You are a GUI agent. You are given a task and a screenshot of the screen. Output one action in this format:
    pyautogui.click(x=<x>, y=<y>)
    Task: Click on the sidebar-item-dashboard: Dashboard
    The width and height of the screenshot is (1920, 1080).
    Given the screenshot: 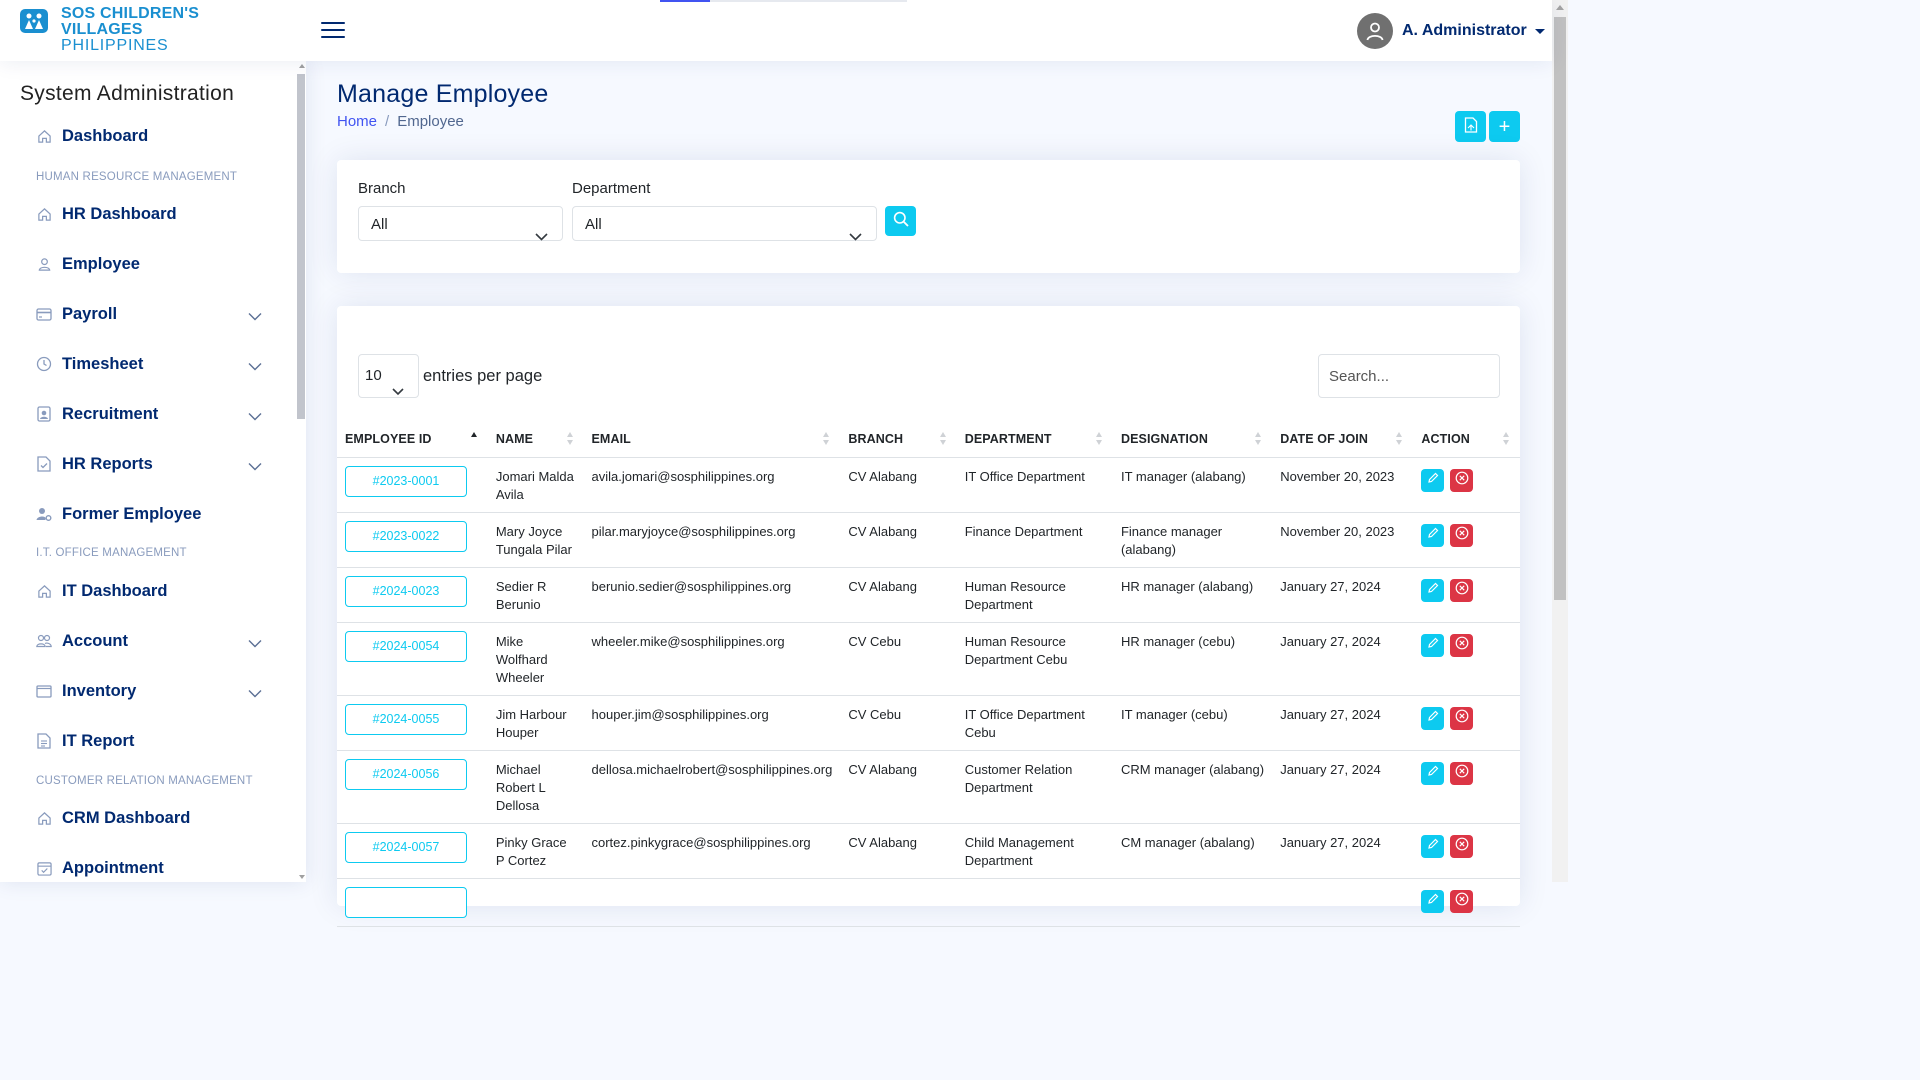 What is the action you would take?
    pyautogui.click(x=149, y=136)
    